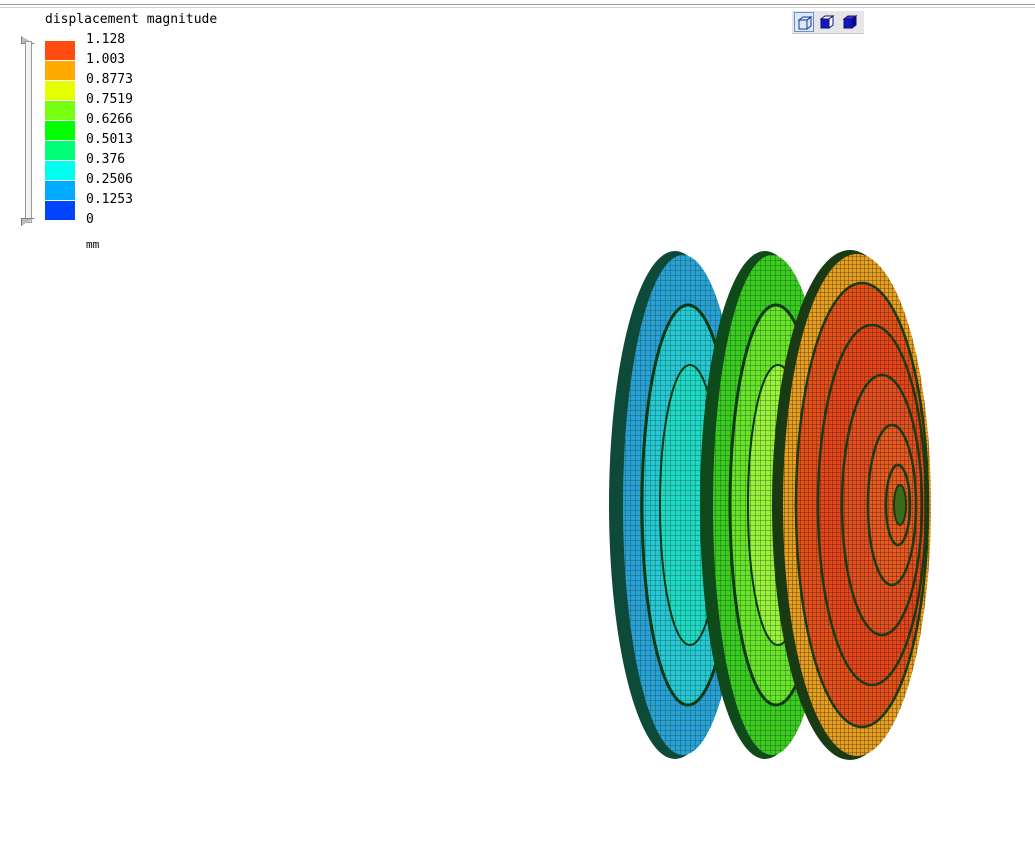 This screenshot has height=864, width=1035. I want to click on front-disc, so click(851, 505).